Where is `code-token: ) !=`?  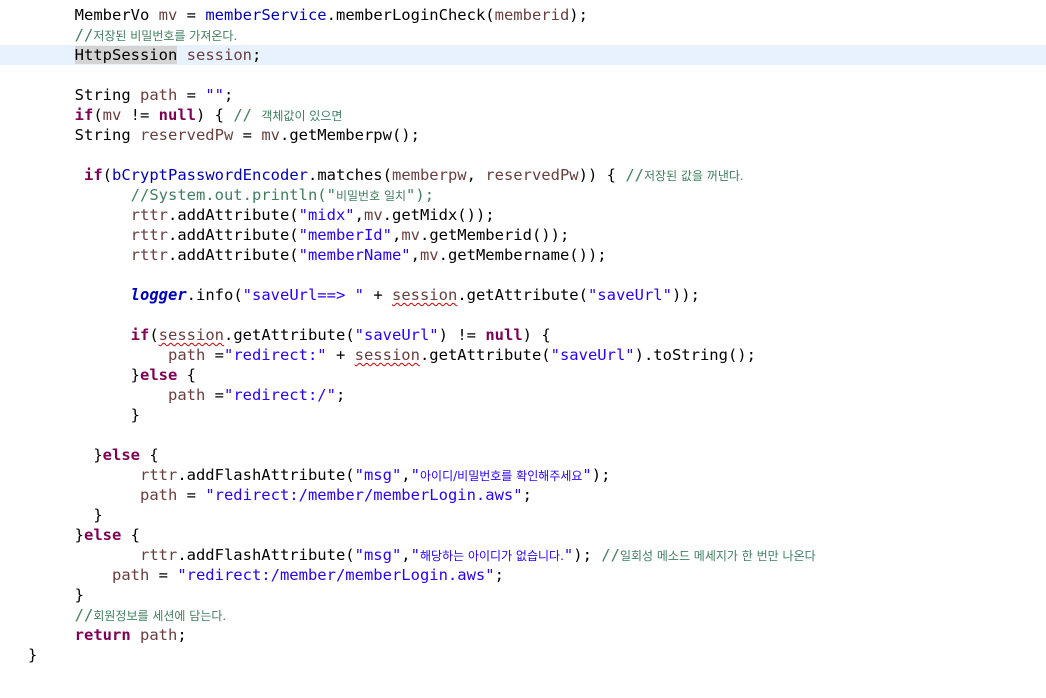
code-token: ) != is located at coordinates (462, 335).